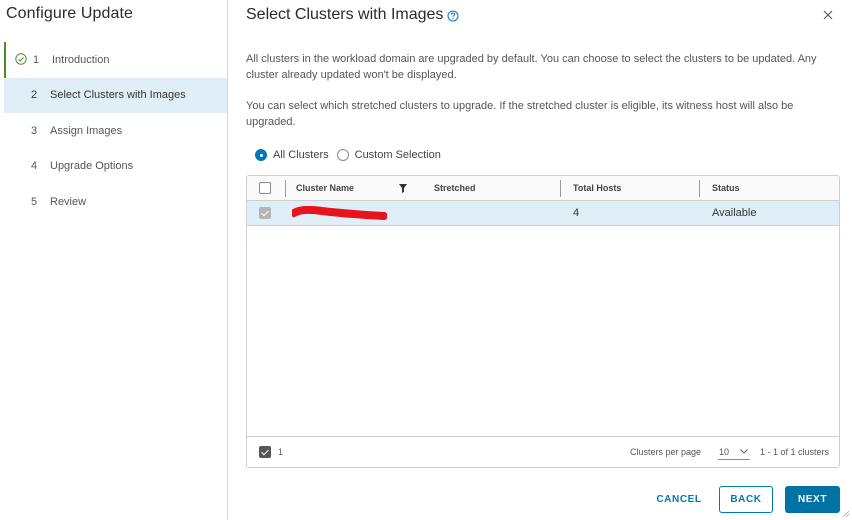  What do you see at coordinates (403, 188) in the screenshot?
I see `filter-icon` at bounding box center [403, 188].